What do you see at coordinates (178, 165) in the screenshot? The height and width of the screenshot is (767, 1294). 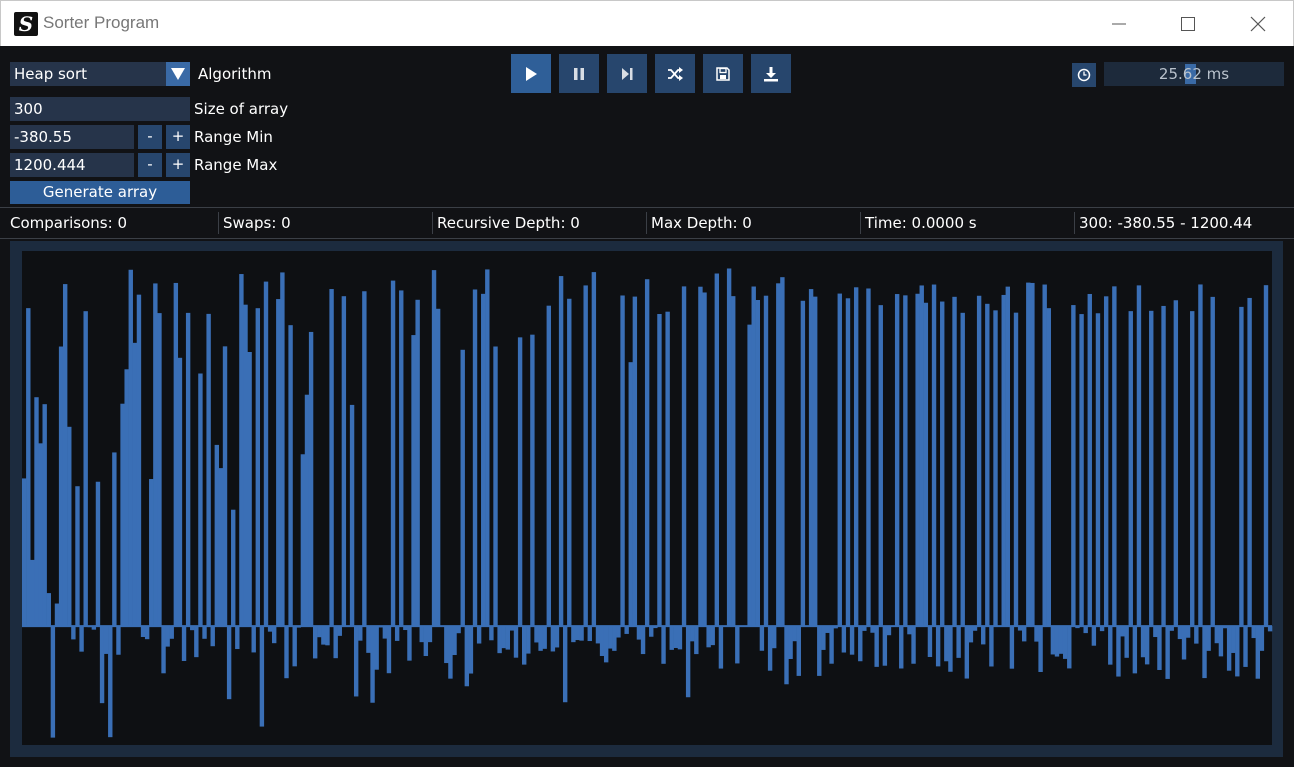 I see `range-max-increment-button: +` at bounding box center [178, 165].